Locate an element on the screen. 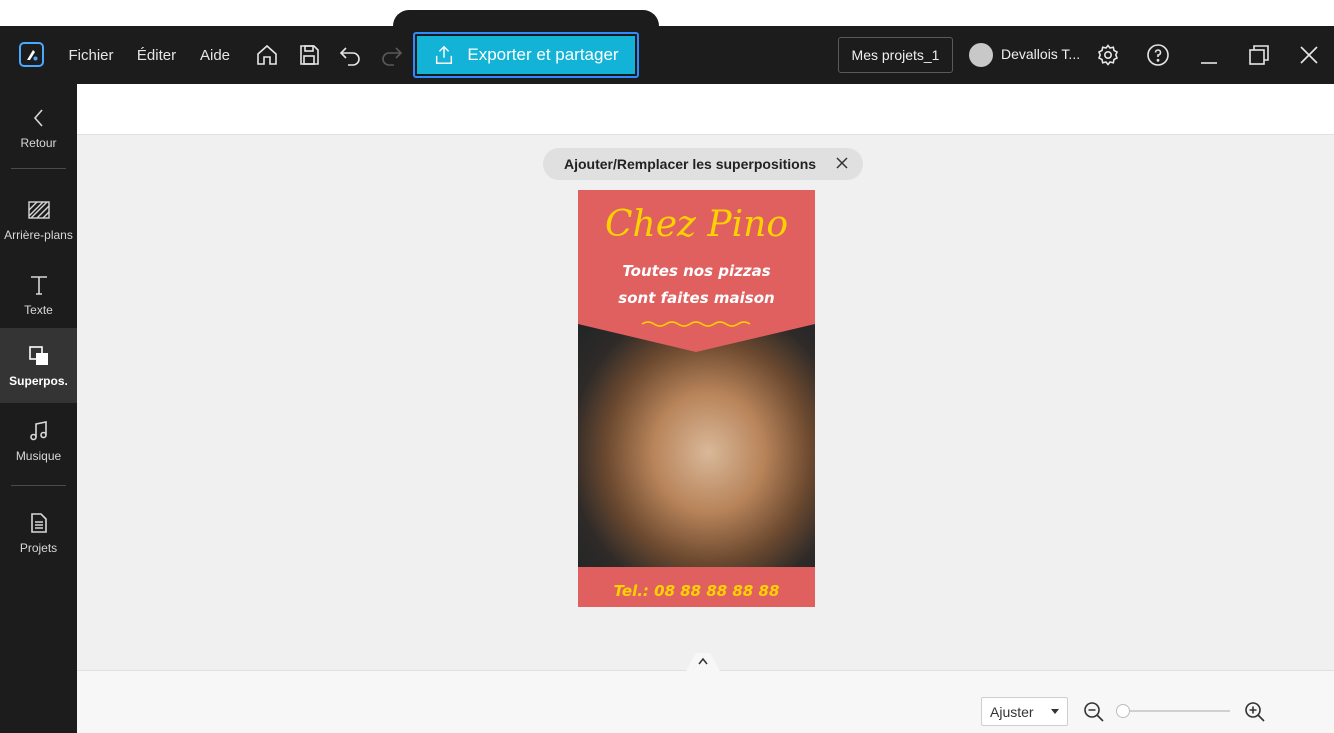 This screenshot has height=733, width=1334. sidebar-item-music: Musique is located at coordinates (38, 440).